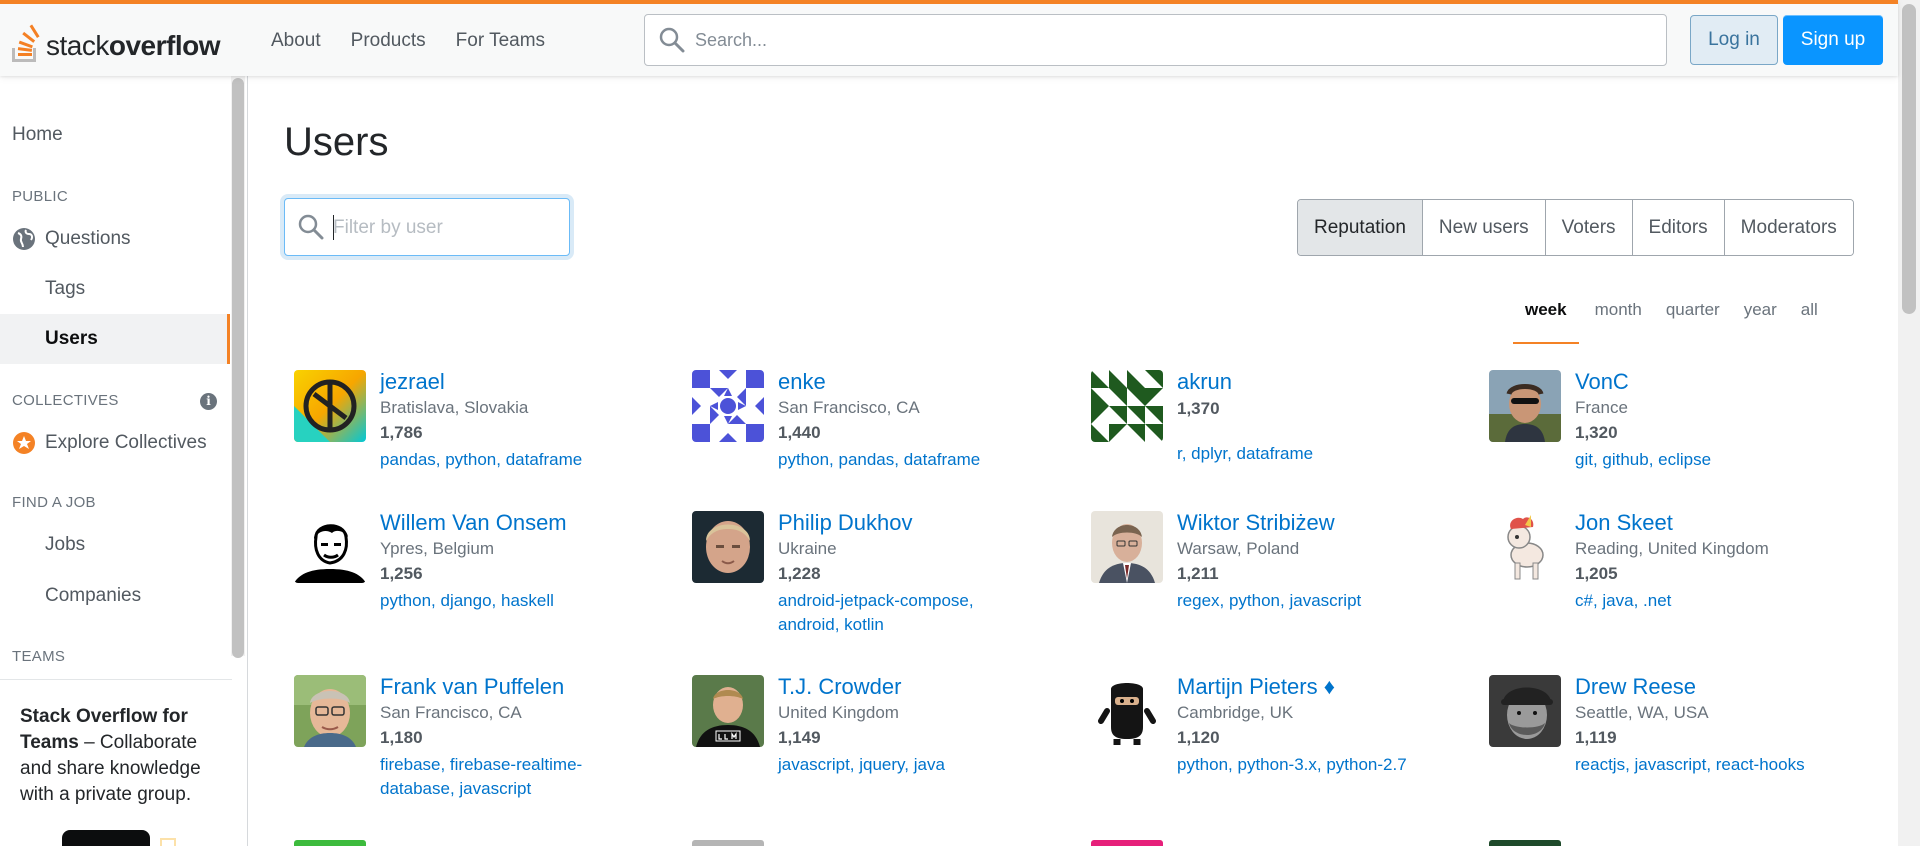 The image size is (1920, 846). Describe the element at coordinates (37, 135) in the screenshot. I see `sidebar-item-home: Home` at that location.